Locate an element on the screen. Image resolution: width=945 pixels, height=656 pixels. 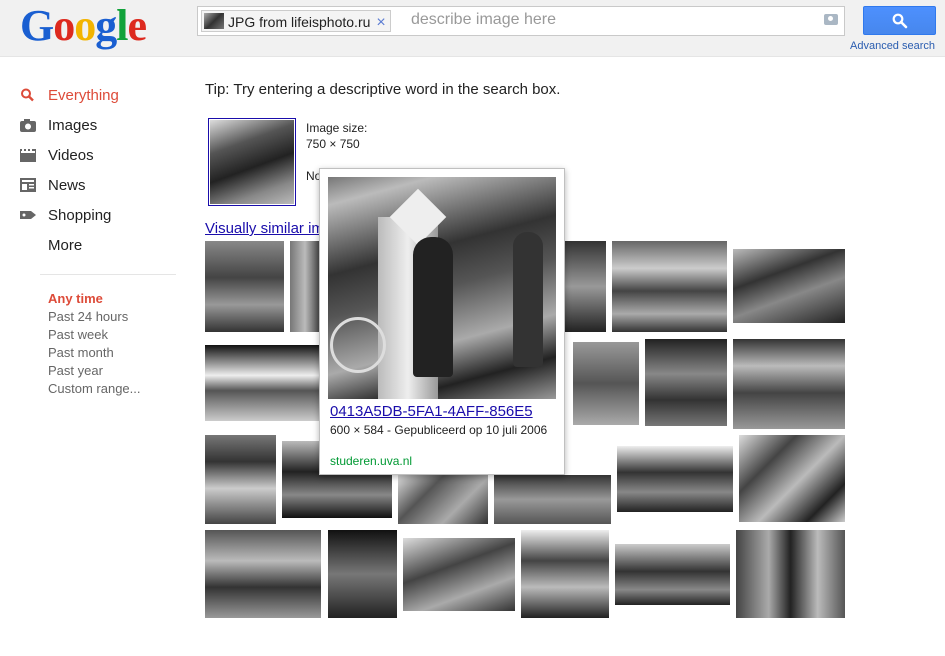
time-filter-month: Past month is located at coordinates (81, 352).